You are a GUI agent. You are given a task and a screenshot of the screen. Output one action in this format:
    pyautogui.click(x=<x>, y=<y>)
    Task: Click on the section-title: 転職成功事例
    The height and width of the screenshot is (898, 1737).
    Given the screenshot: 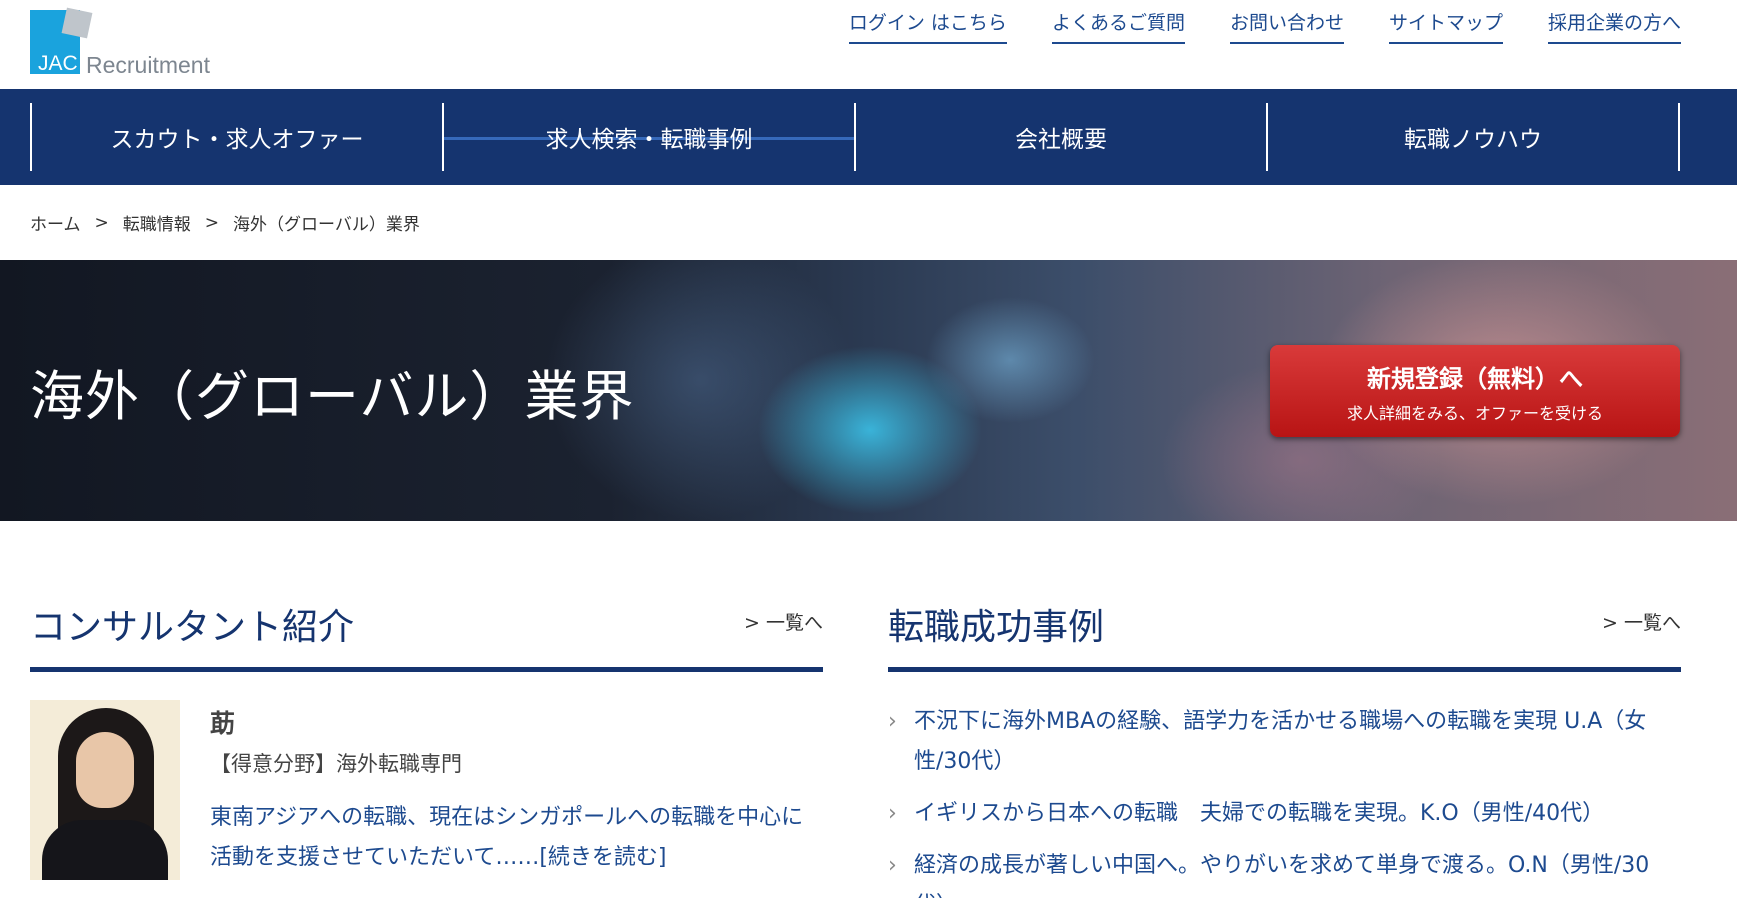 What is the action you would take?
    pyautogui.click(x=996, y=627)
    